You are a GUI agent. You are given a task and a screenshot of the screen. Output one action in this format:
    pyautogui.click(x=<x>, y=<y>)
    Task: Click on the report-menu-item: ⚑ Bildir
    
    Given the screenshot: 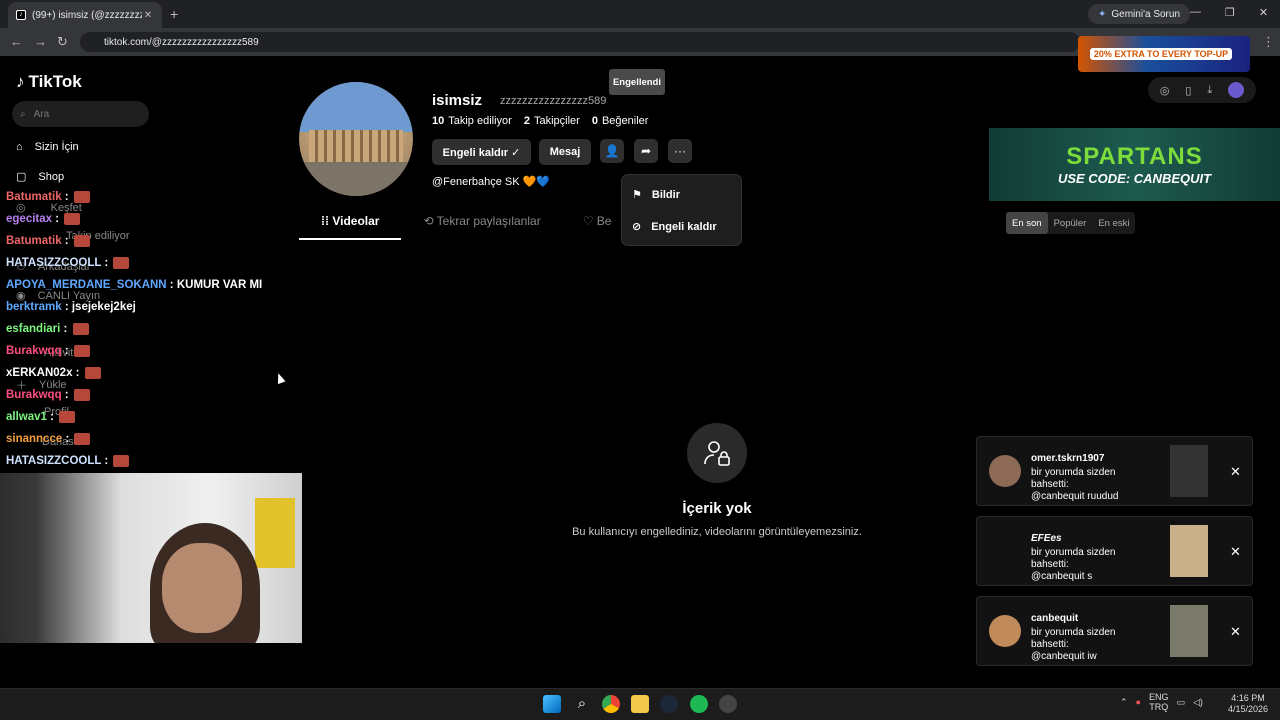 What is the action you would take?
    pyautogui.click(x=656, y=195)
    